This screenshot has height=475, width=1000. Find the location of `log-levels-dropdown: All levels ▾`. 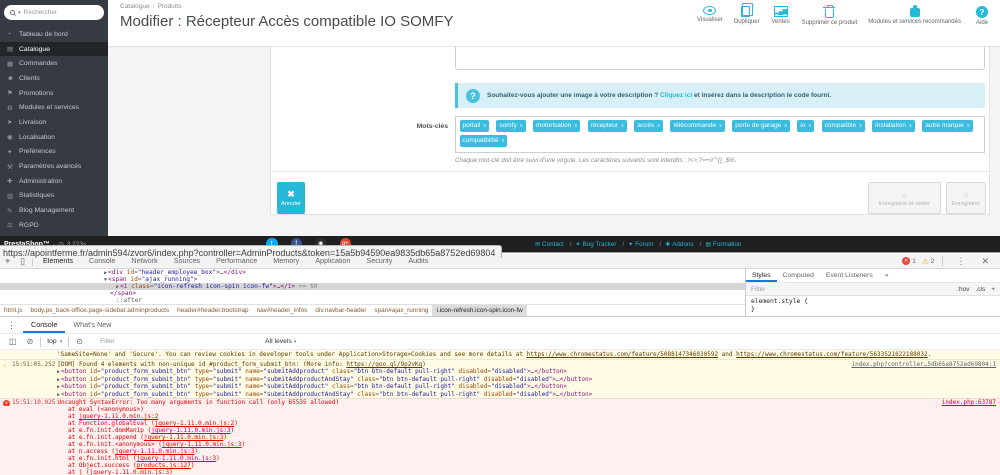

log-levels-dropdown: All levels ▾ is located at coordinates (280, 341).